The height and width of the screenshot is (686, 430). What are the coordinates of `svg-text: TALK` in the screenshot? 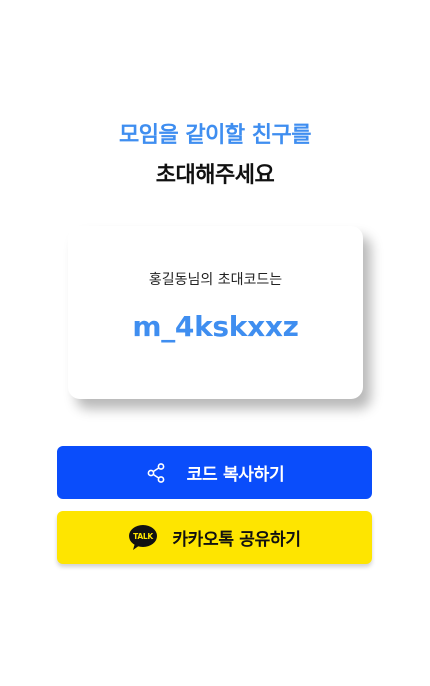 It's located at (143, 536).